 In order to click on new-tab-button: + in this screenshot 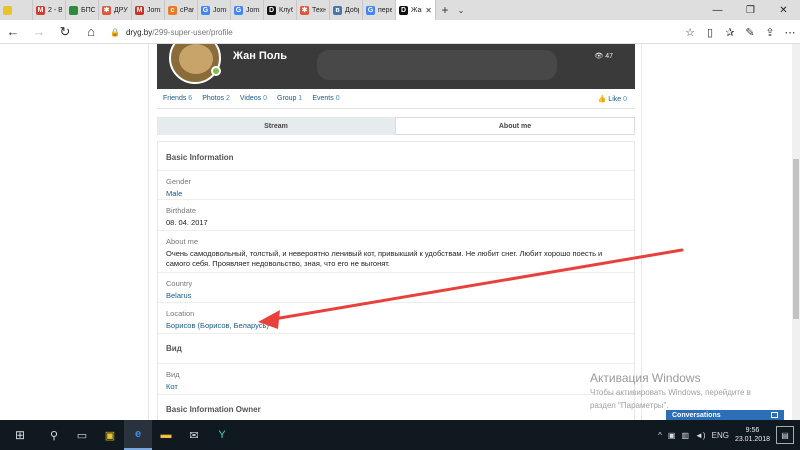, I will do `click(445, 10)`.